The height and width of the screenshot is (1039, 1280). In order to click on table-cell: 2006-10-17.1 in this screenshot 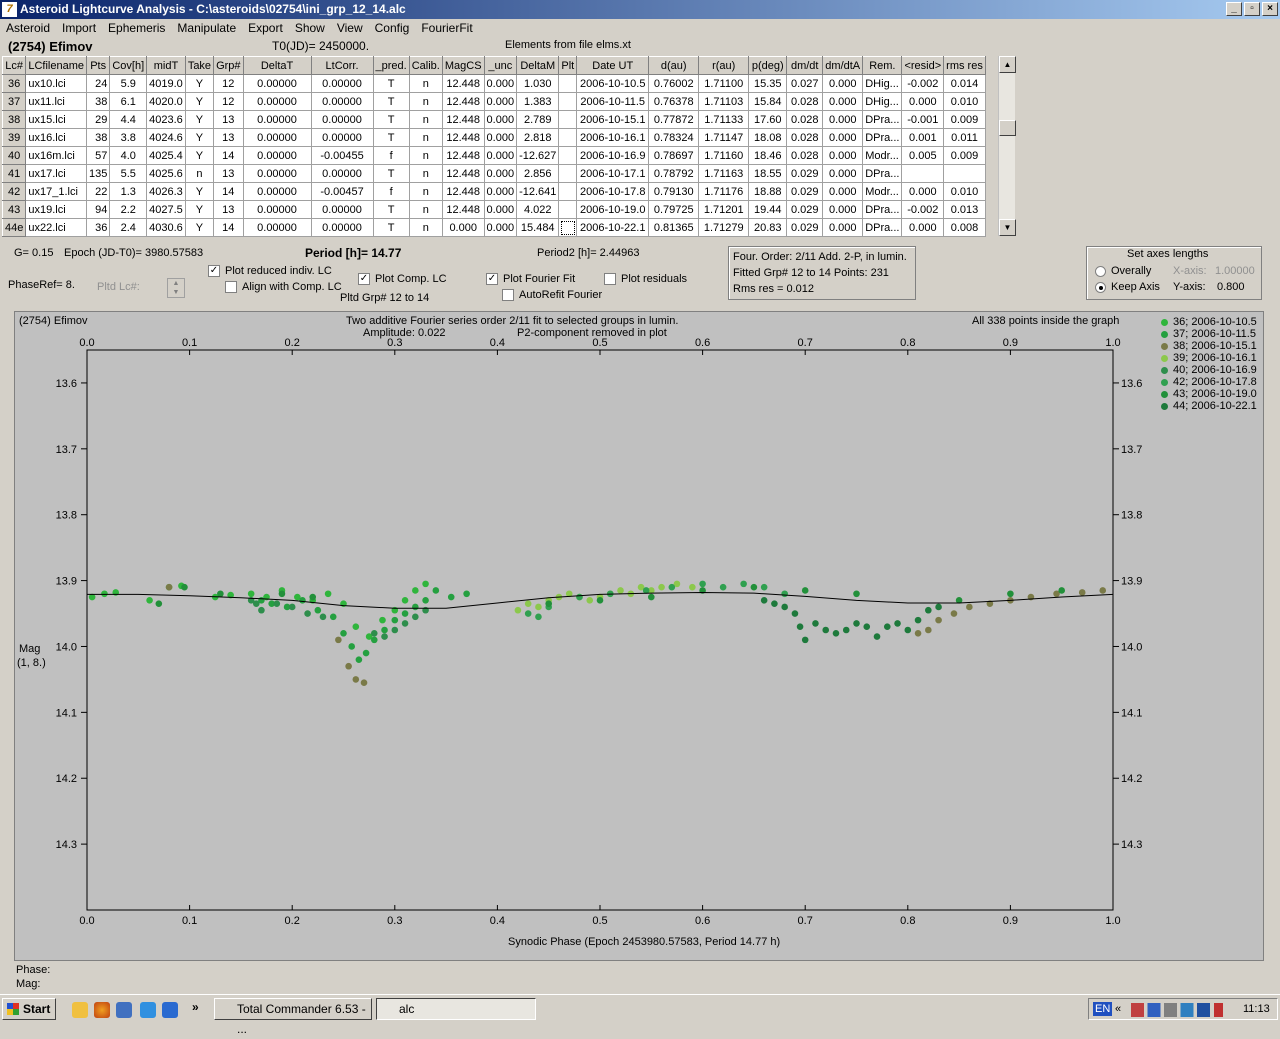, I will do `click(613, 173)`.